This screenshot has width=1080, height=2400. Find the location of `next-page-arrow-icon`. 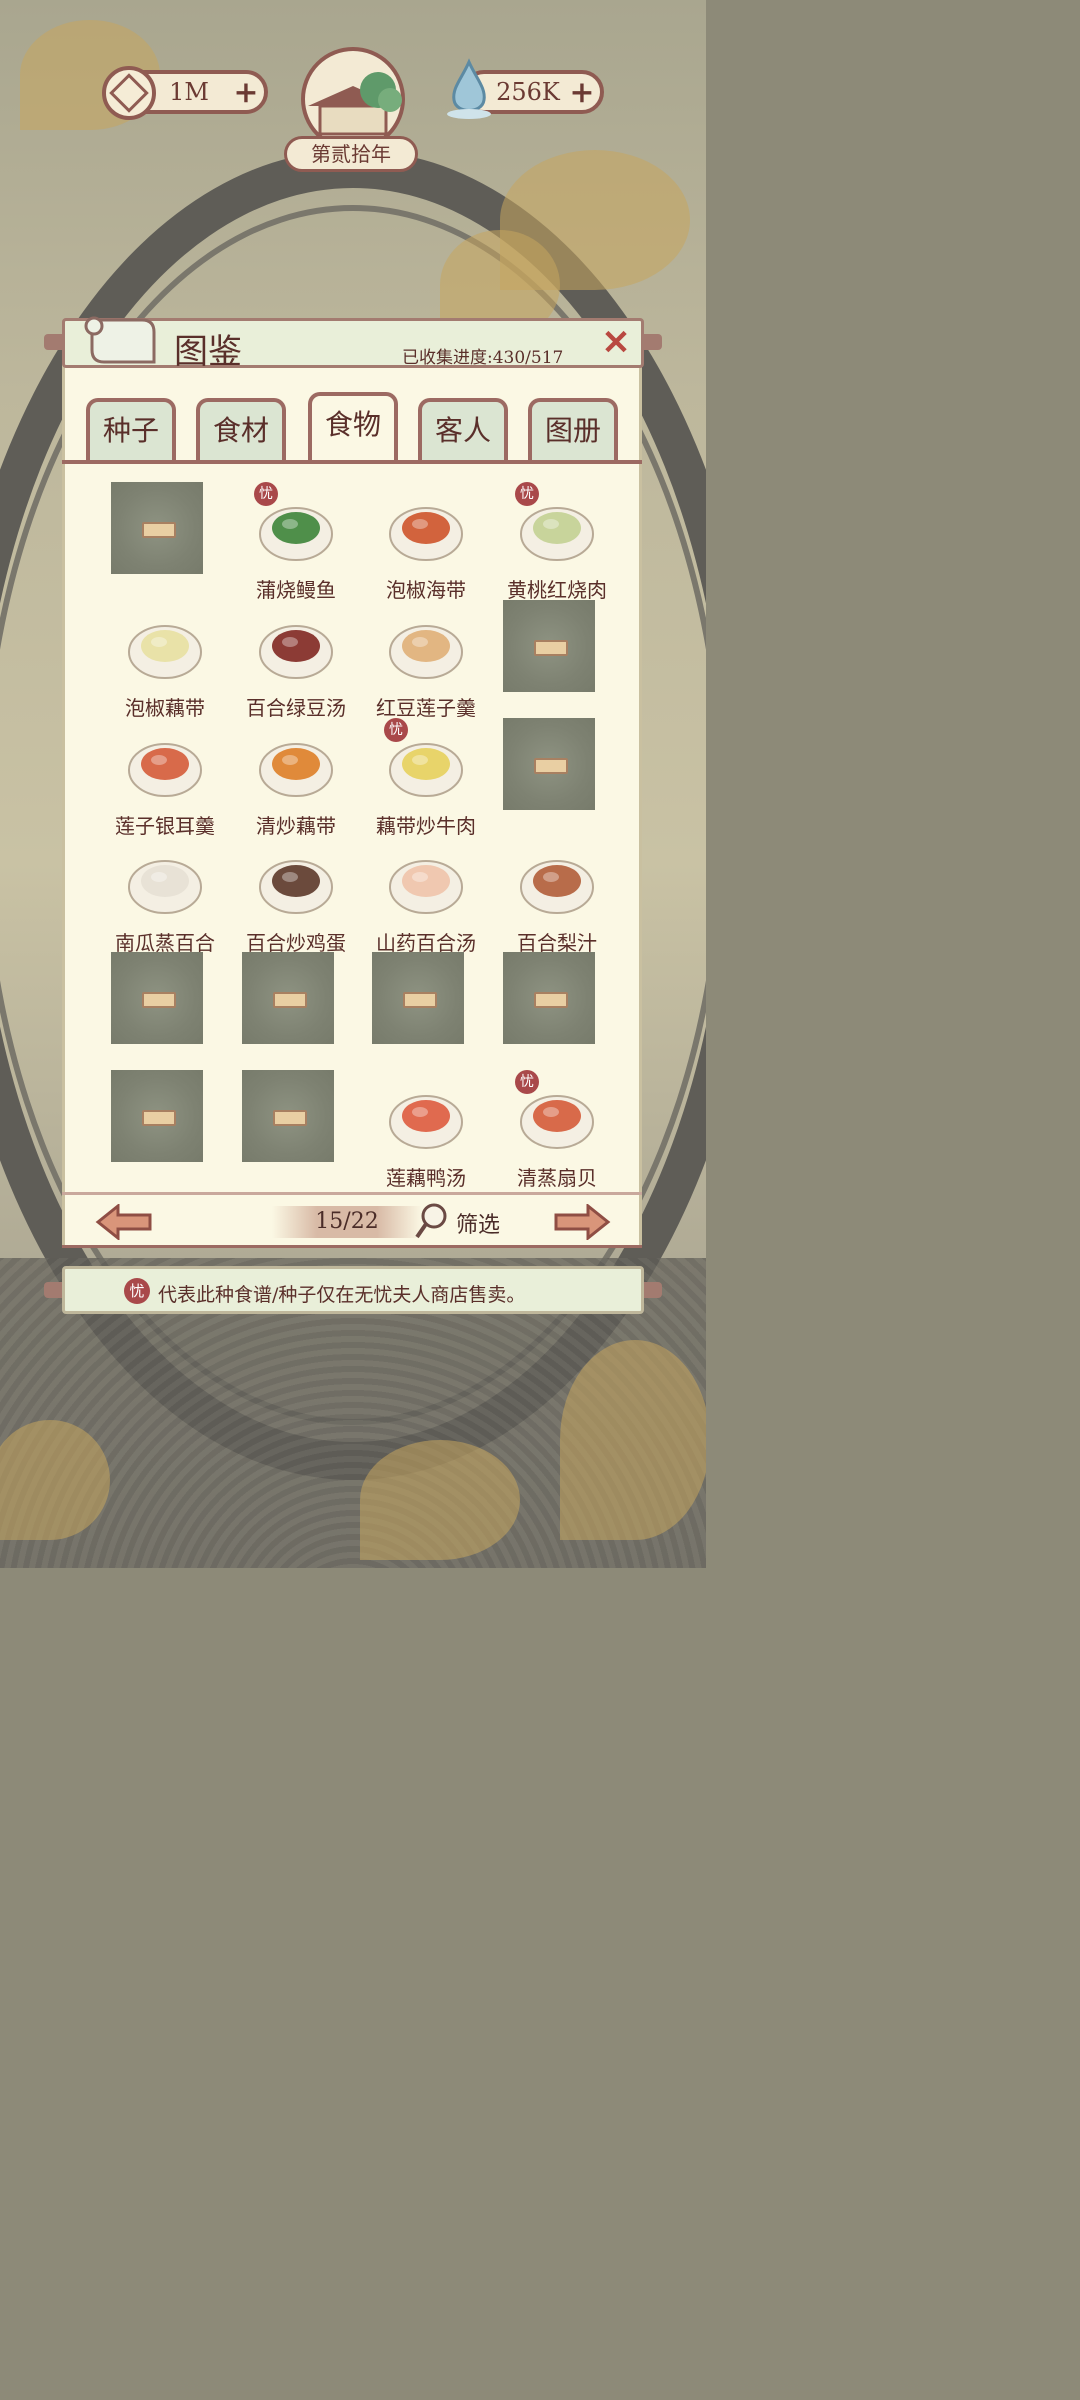

next-page-arrow-icon is located at coordinates (582, 1222).